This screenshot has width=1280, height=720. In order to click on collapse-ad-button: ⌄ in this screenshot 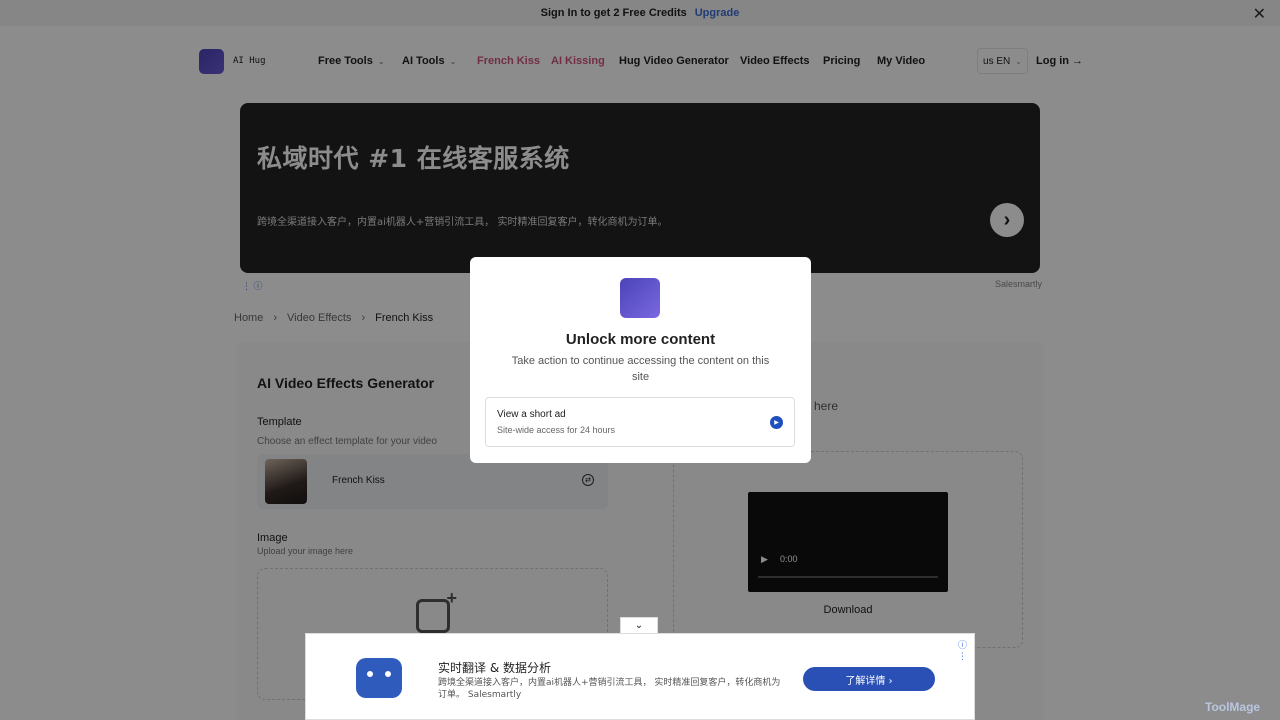, I will do `click(639, 625)`.